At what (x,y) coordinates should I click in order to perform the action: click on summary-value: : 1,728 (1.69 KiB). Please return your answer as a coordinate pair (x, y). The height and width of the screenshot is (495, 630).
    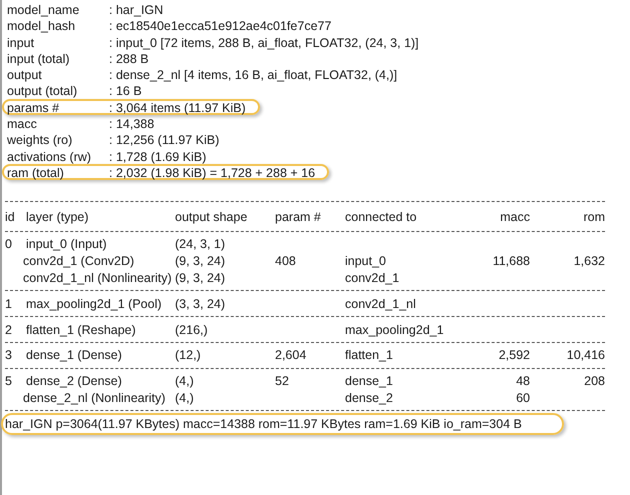
    Looking at the image, I should click on (157, 157).